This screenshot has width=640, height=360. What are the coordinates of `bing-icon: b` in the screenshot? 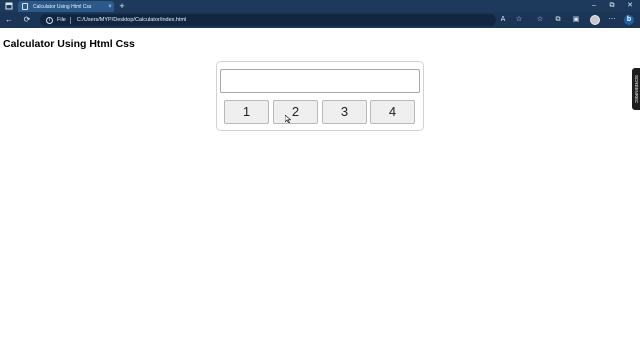 It's located at (629, 20).